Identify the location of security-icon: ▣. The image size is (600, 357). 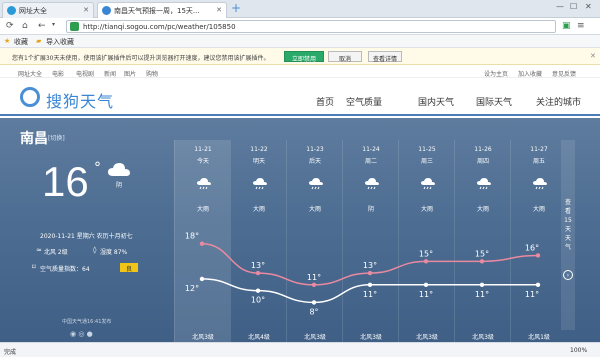
(566, 26).